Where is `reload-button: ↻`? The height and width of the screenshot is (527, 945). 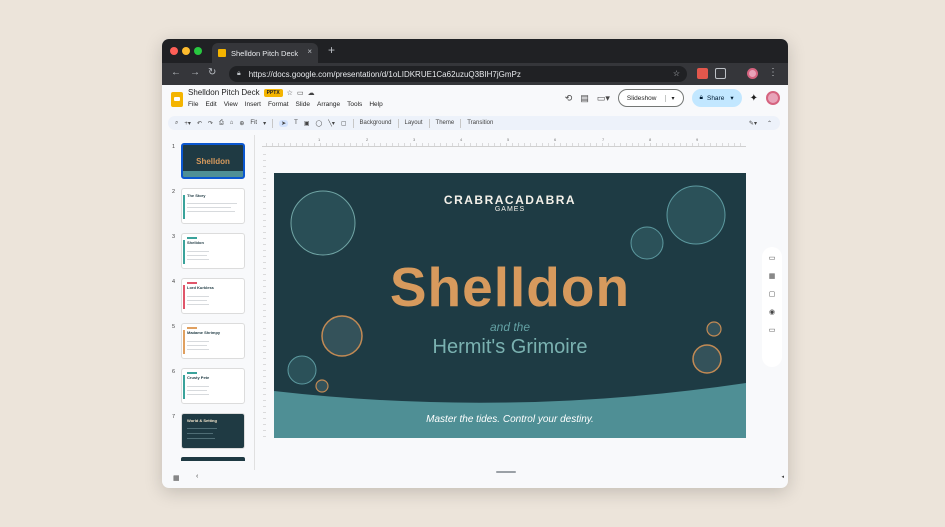
reload-button: ↻ is located at coordinates (212, 72).